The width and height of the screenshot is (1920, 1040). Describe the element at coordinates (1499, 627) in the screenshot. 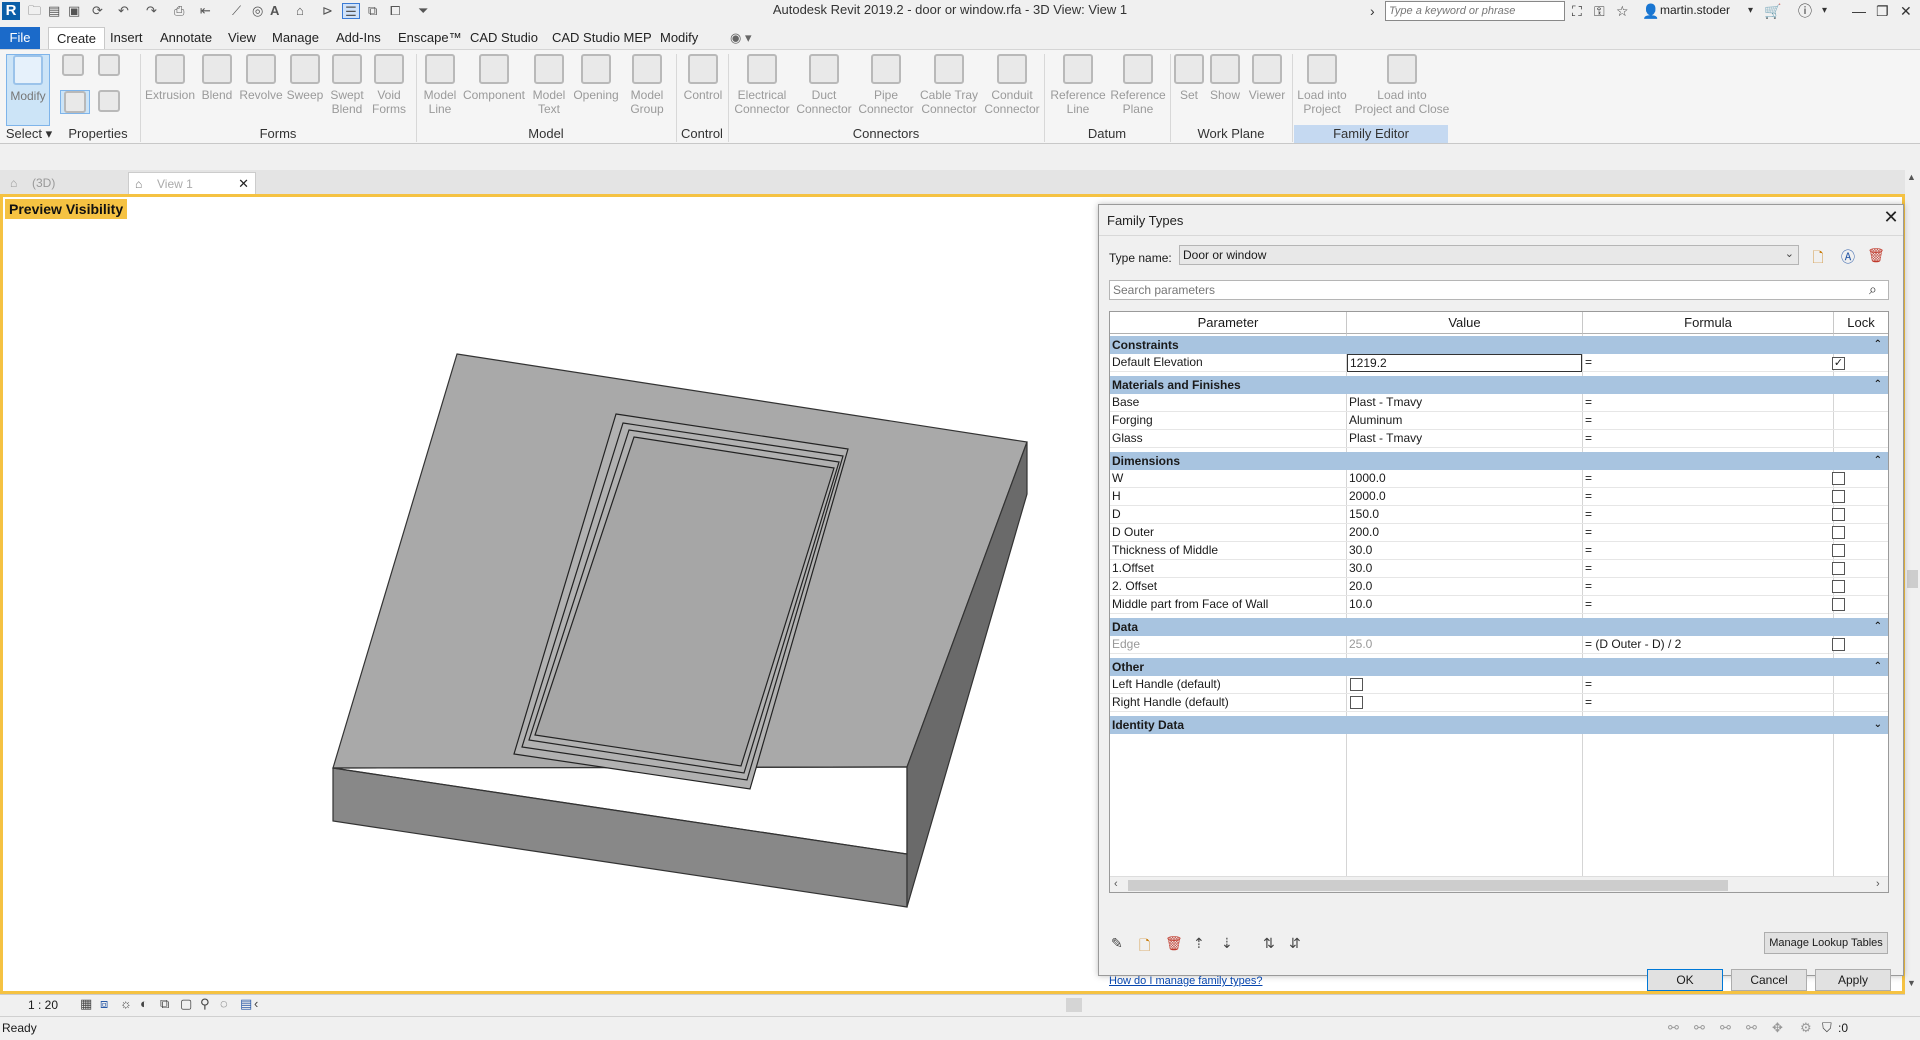

I see `group-data: Data ⌃` at that location.